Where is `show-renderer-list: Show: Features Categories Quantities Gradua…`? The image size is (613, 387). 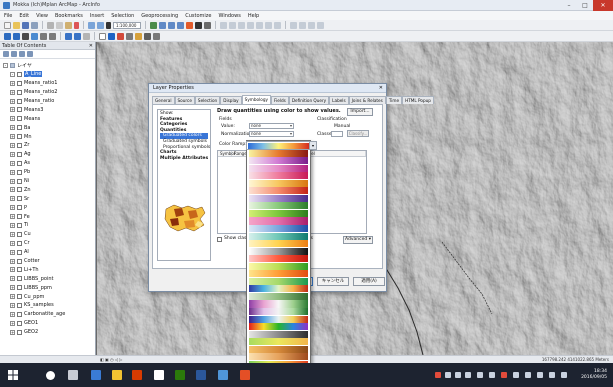 show-renderer-list: Show: Features Categories Quantities Gradua… is located at coordinates (184, 185).